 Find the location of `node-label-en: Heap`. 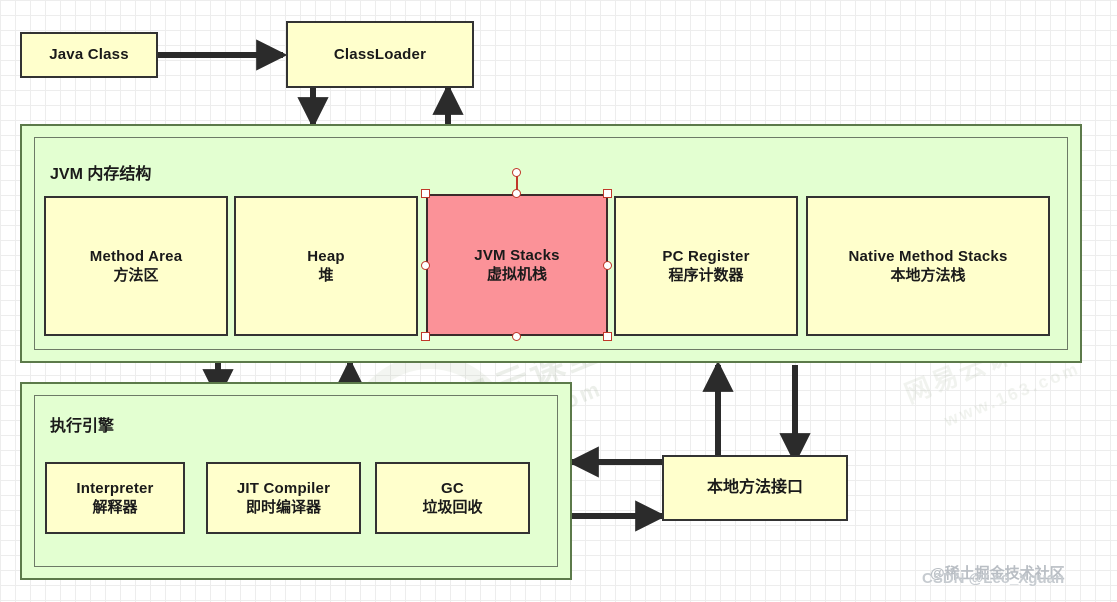

node-label-en: Heap is located at coordinates (326, 256).